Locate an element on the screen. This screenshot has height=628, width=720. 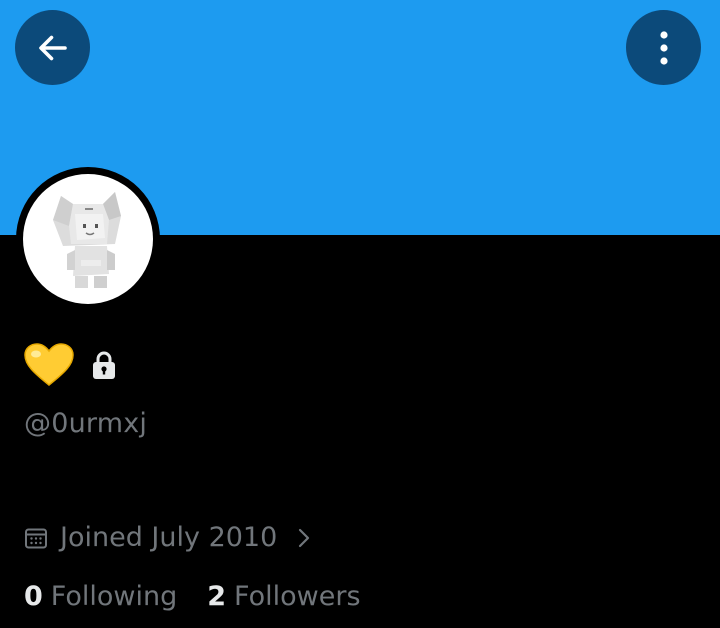
arrow-left-icon is located at coordinates (52, 47).